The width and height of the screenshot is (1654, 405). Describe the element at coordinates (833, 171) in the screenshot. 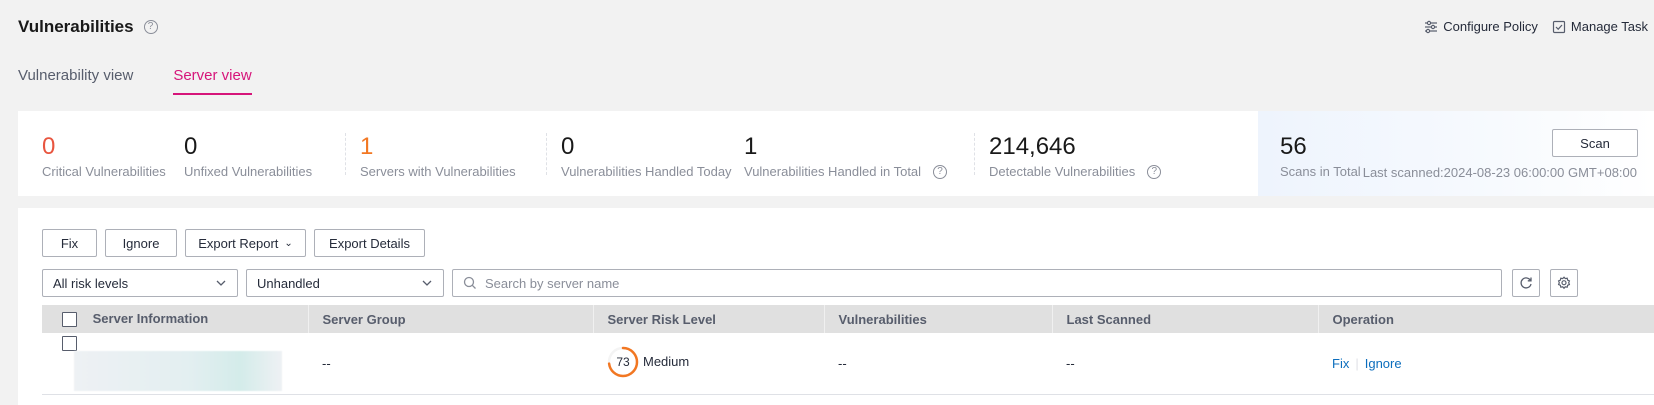

I see `stat-handled-total-label: Vulnerabilities Handled in Total` at that location.